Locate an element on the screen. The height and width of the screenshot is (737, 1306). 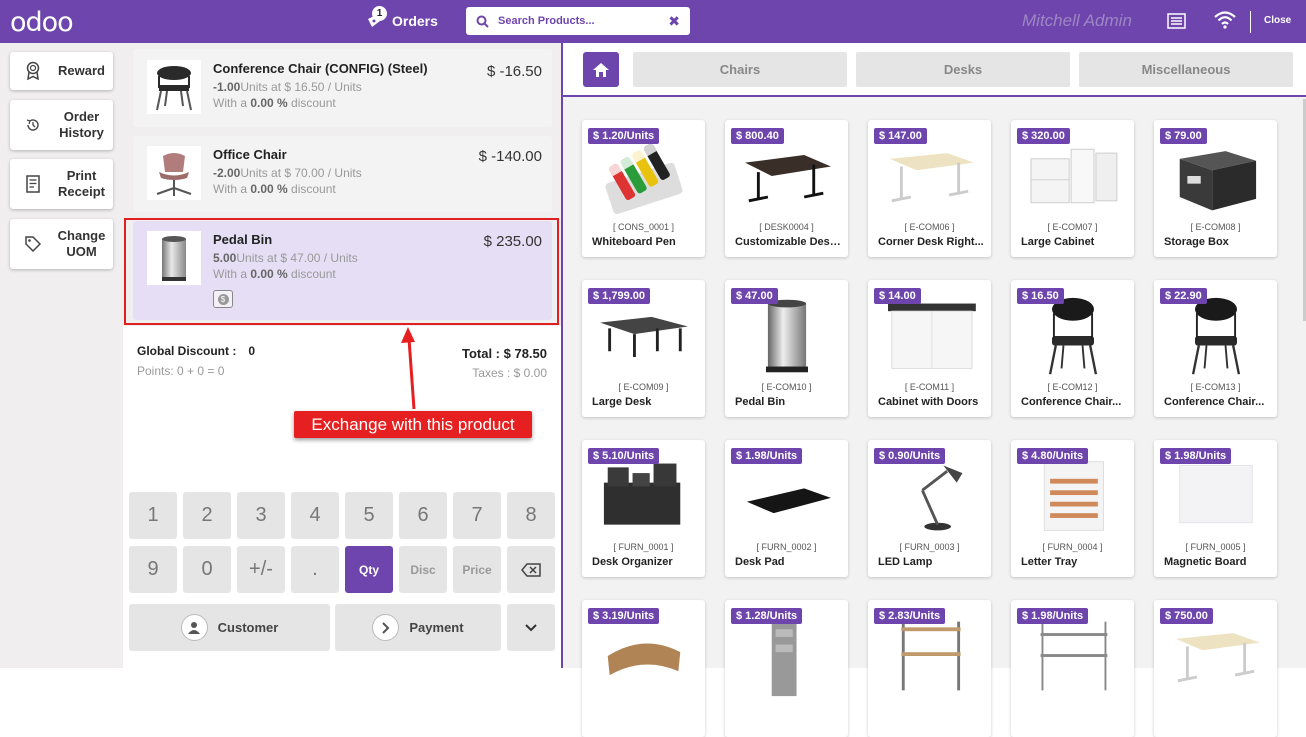
clear-search-icon: ✖ is located at coordinates (674, 21).